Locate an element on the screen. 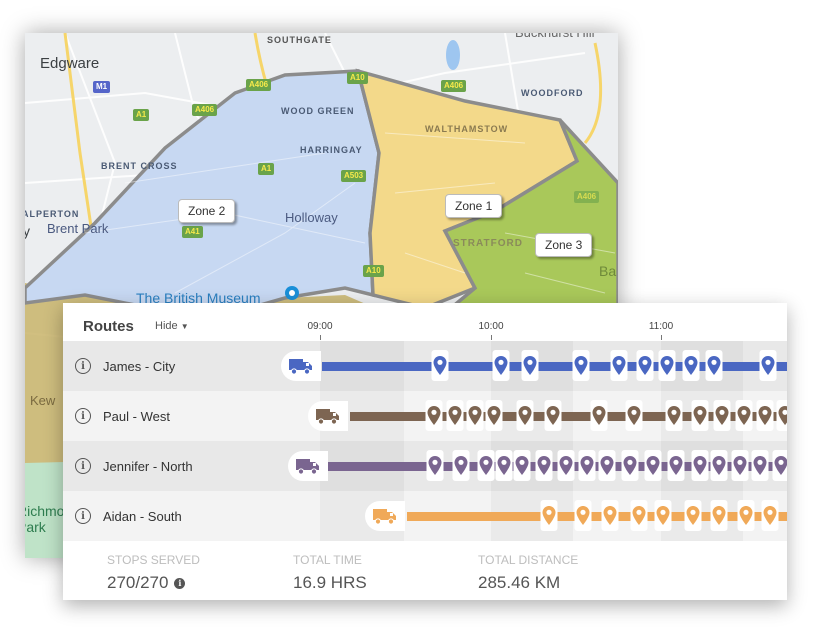  routes-header: Routes Hide ▼ 09:00 10:00 11:00 is located at coordinates (425, 322).